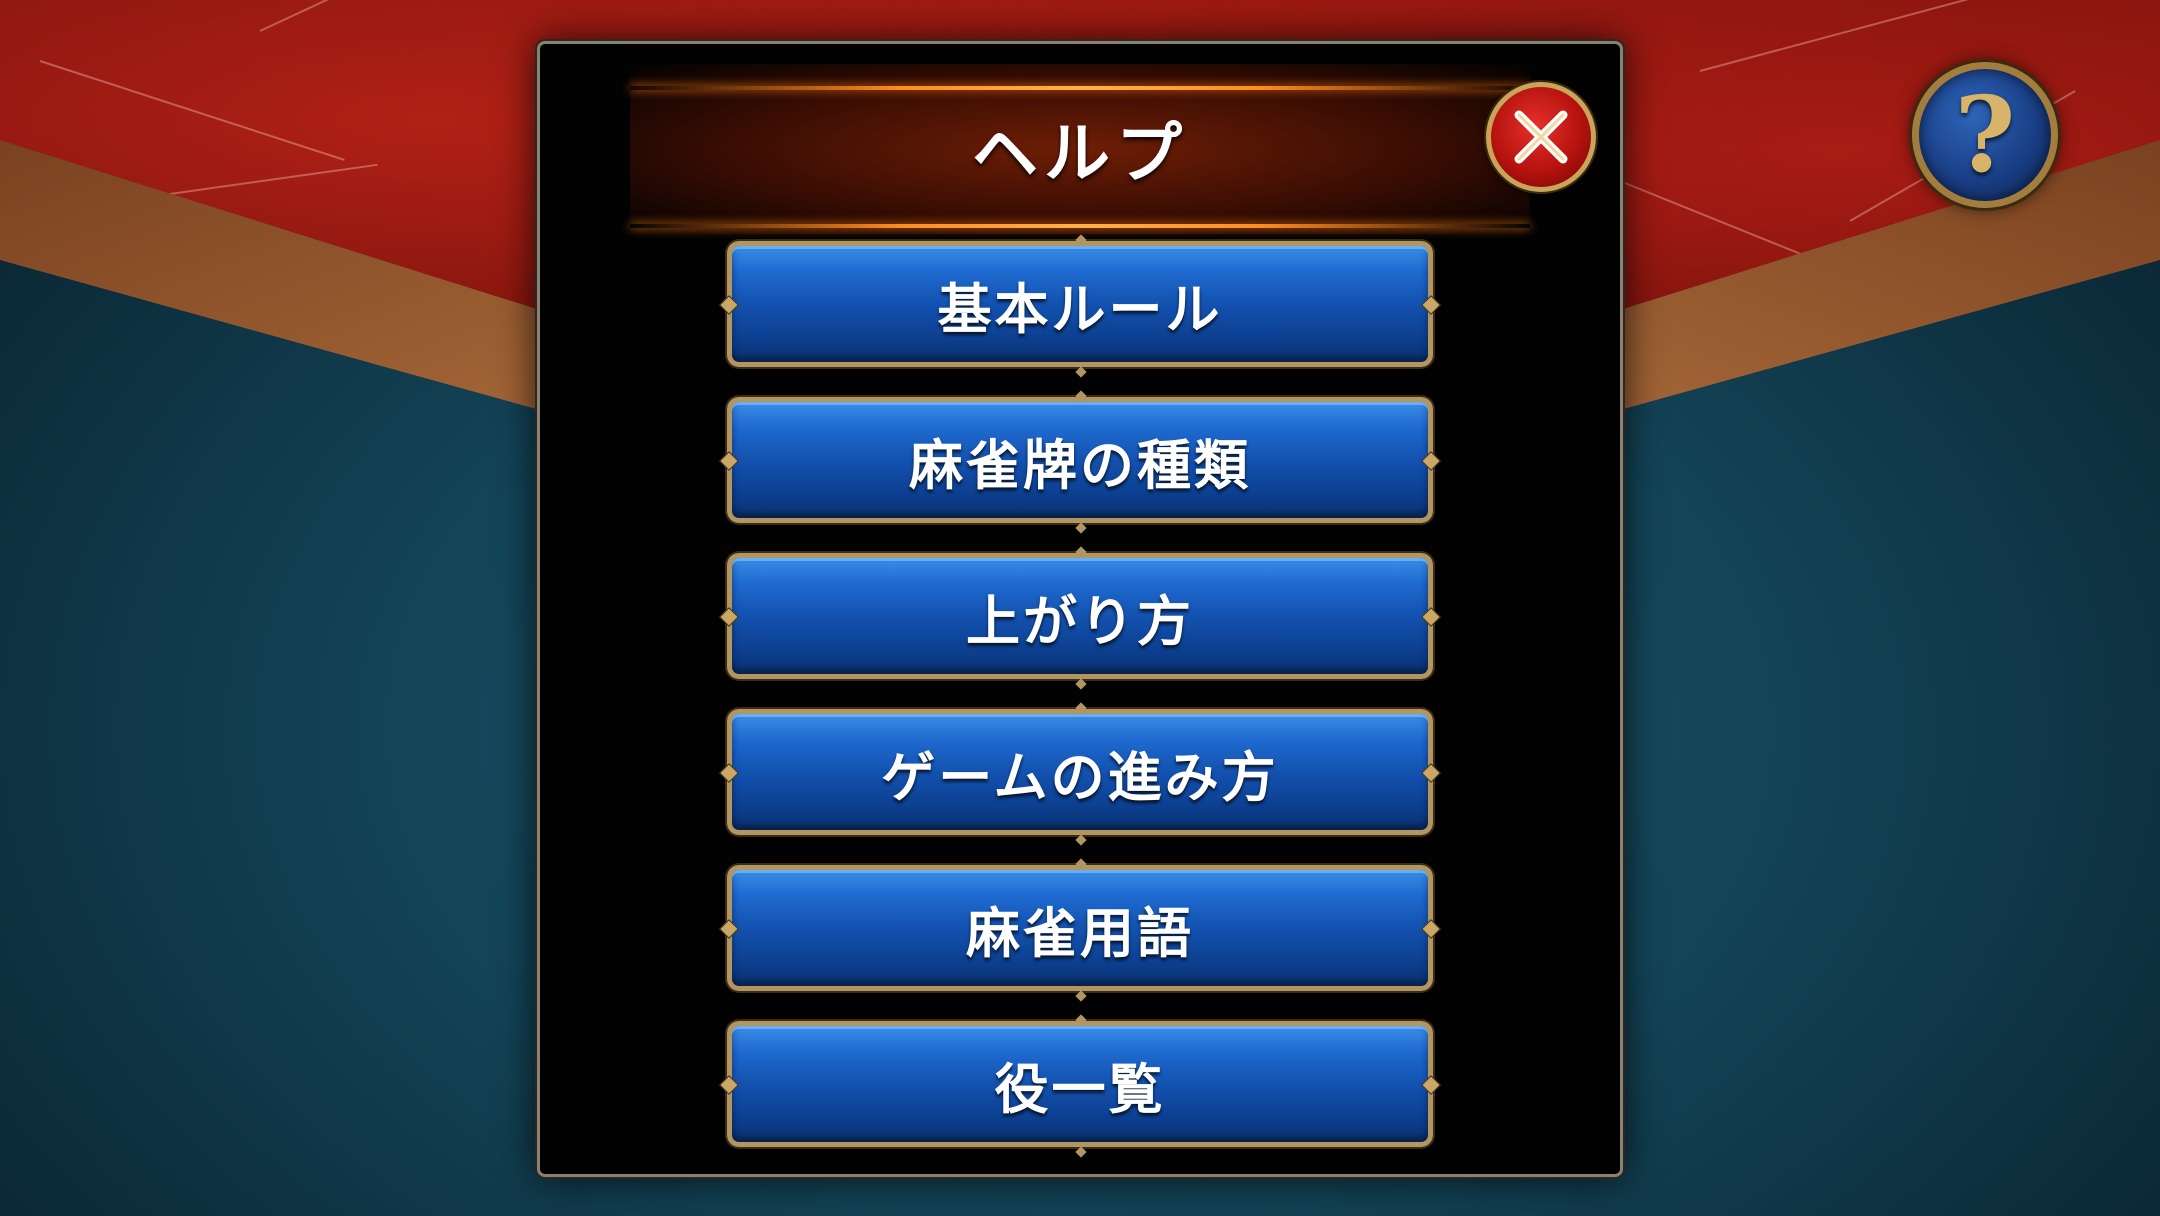  I want to click on menu-button-label: 役一覧, so click(1080, 1089).